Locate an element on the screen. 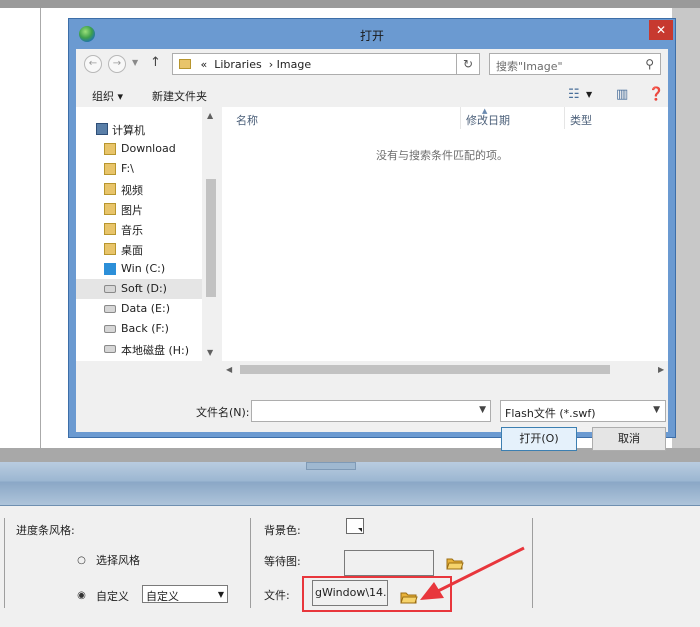  horizontal-scroll-thumb is located at coordinates (425, 369).